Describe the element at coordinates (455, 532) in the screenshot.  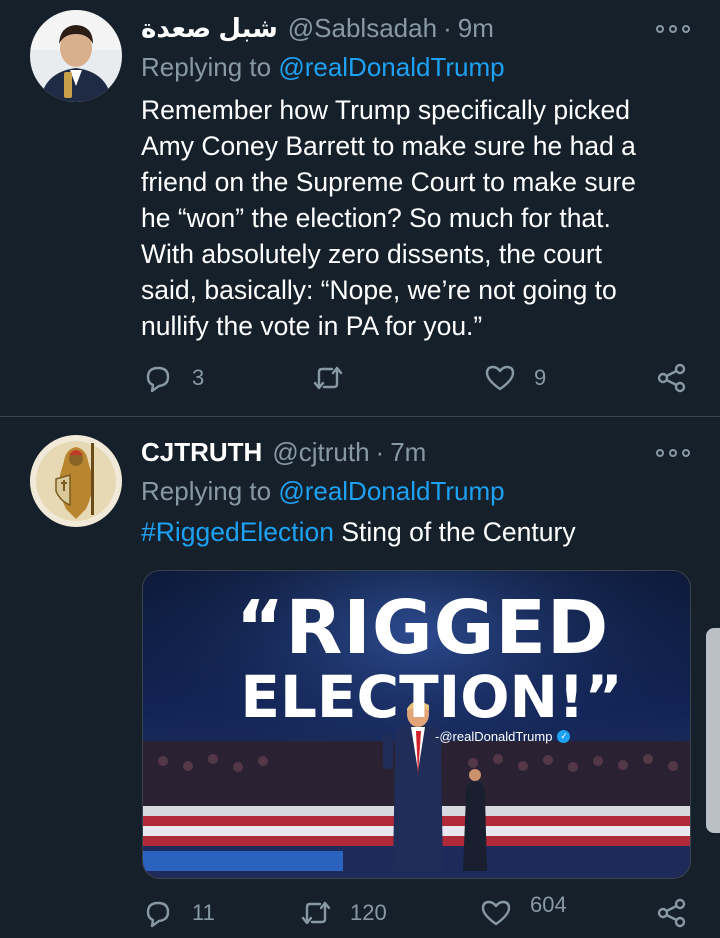
I see `tweet-text-content: Sting of the Century` at that location.